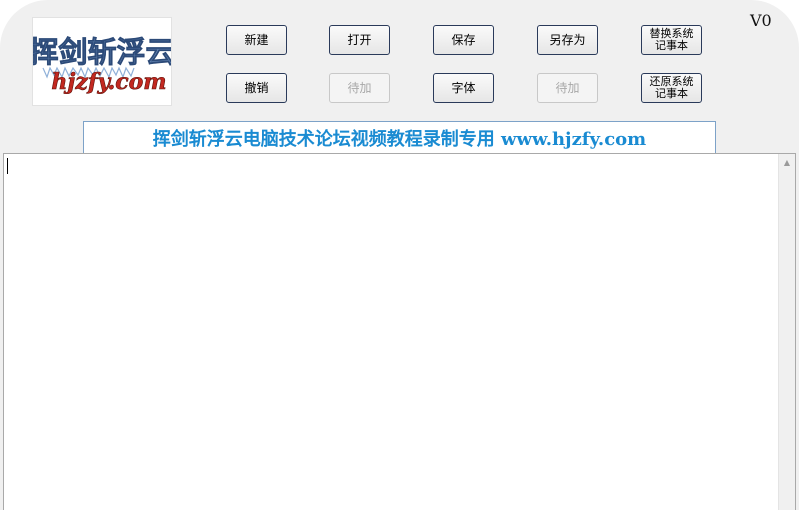  I want to click on text-caret, so click(7, 166).